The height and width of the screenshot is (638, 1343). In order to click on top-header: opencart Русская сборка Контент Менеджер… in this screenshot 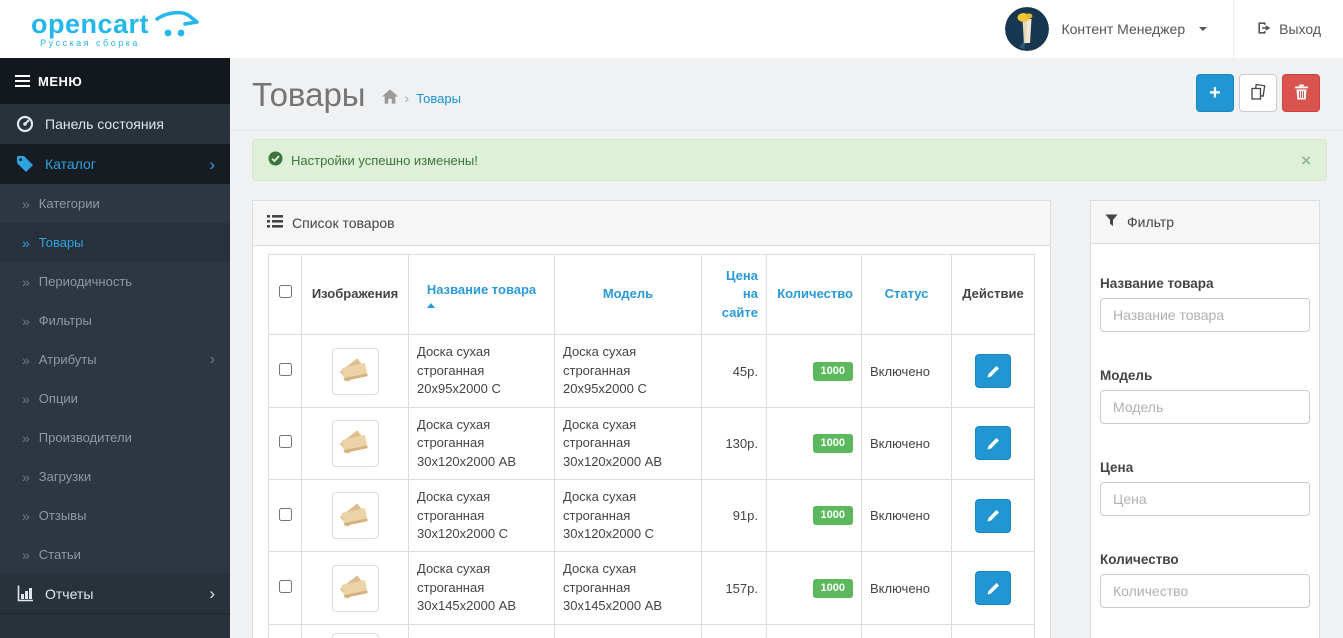, I will do `click(671, 29)`.